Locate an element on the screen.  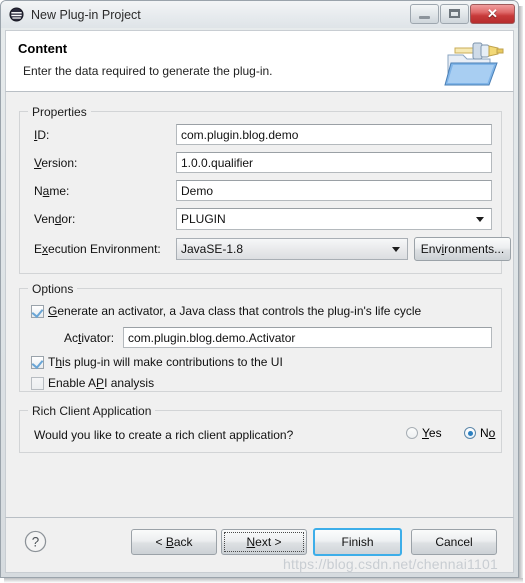
api-analysis-checkbox: Enable API analysis is located at coordinates (92, 383).